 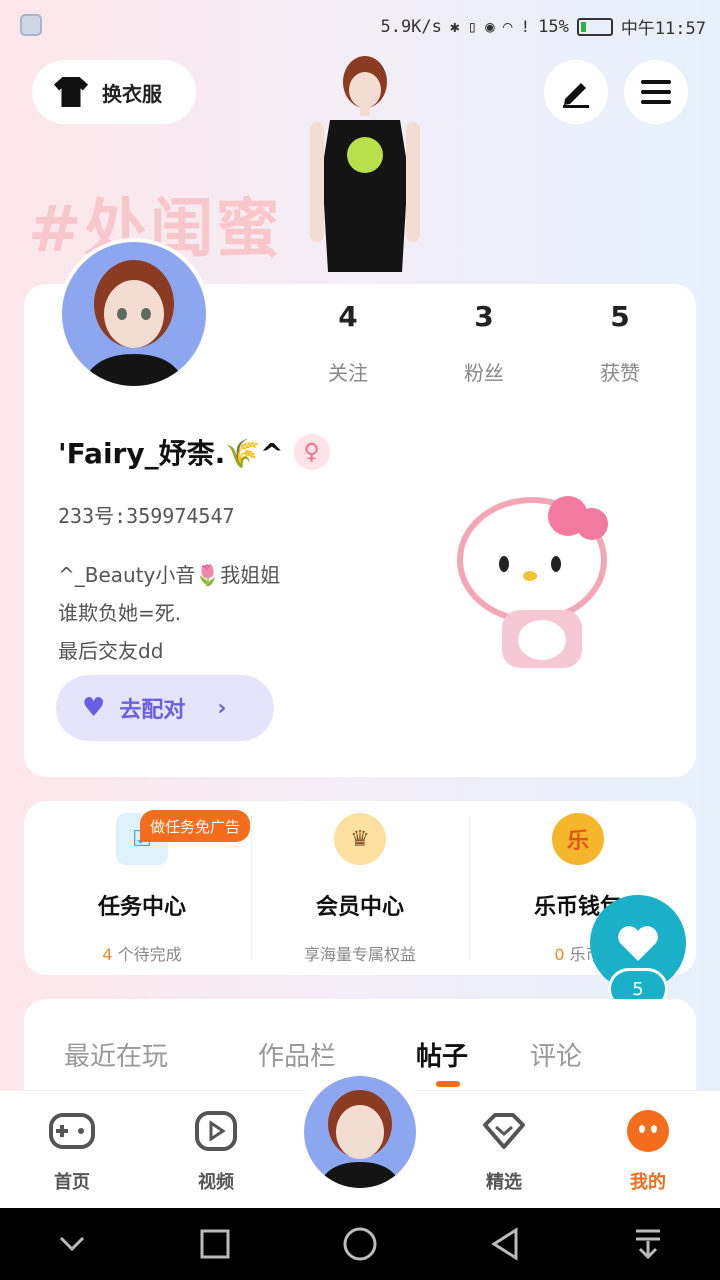 I want to click on tab-posts: 帖子, so click(x=442, y=1054).